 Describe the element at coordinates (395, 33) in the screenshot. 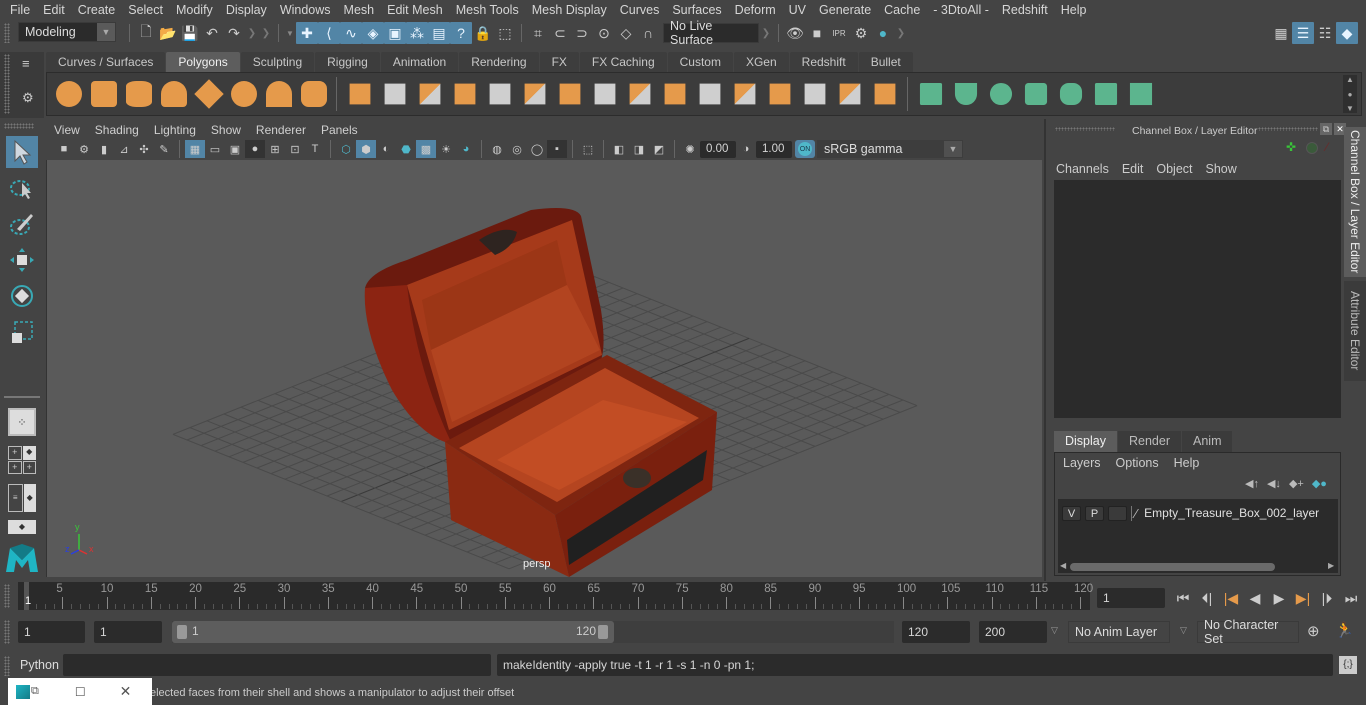

I see `select-face-icon: ▣` at that location.